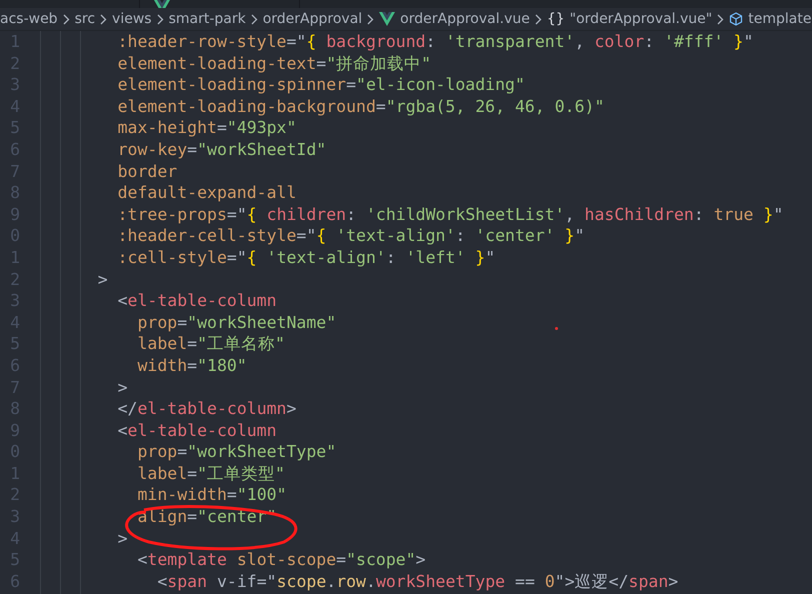  I want to click on braces-icon: {}, so click(555, 19).